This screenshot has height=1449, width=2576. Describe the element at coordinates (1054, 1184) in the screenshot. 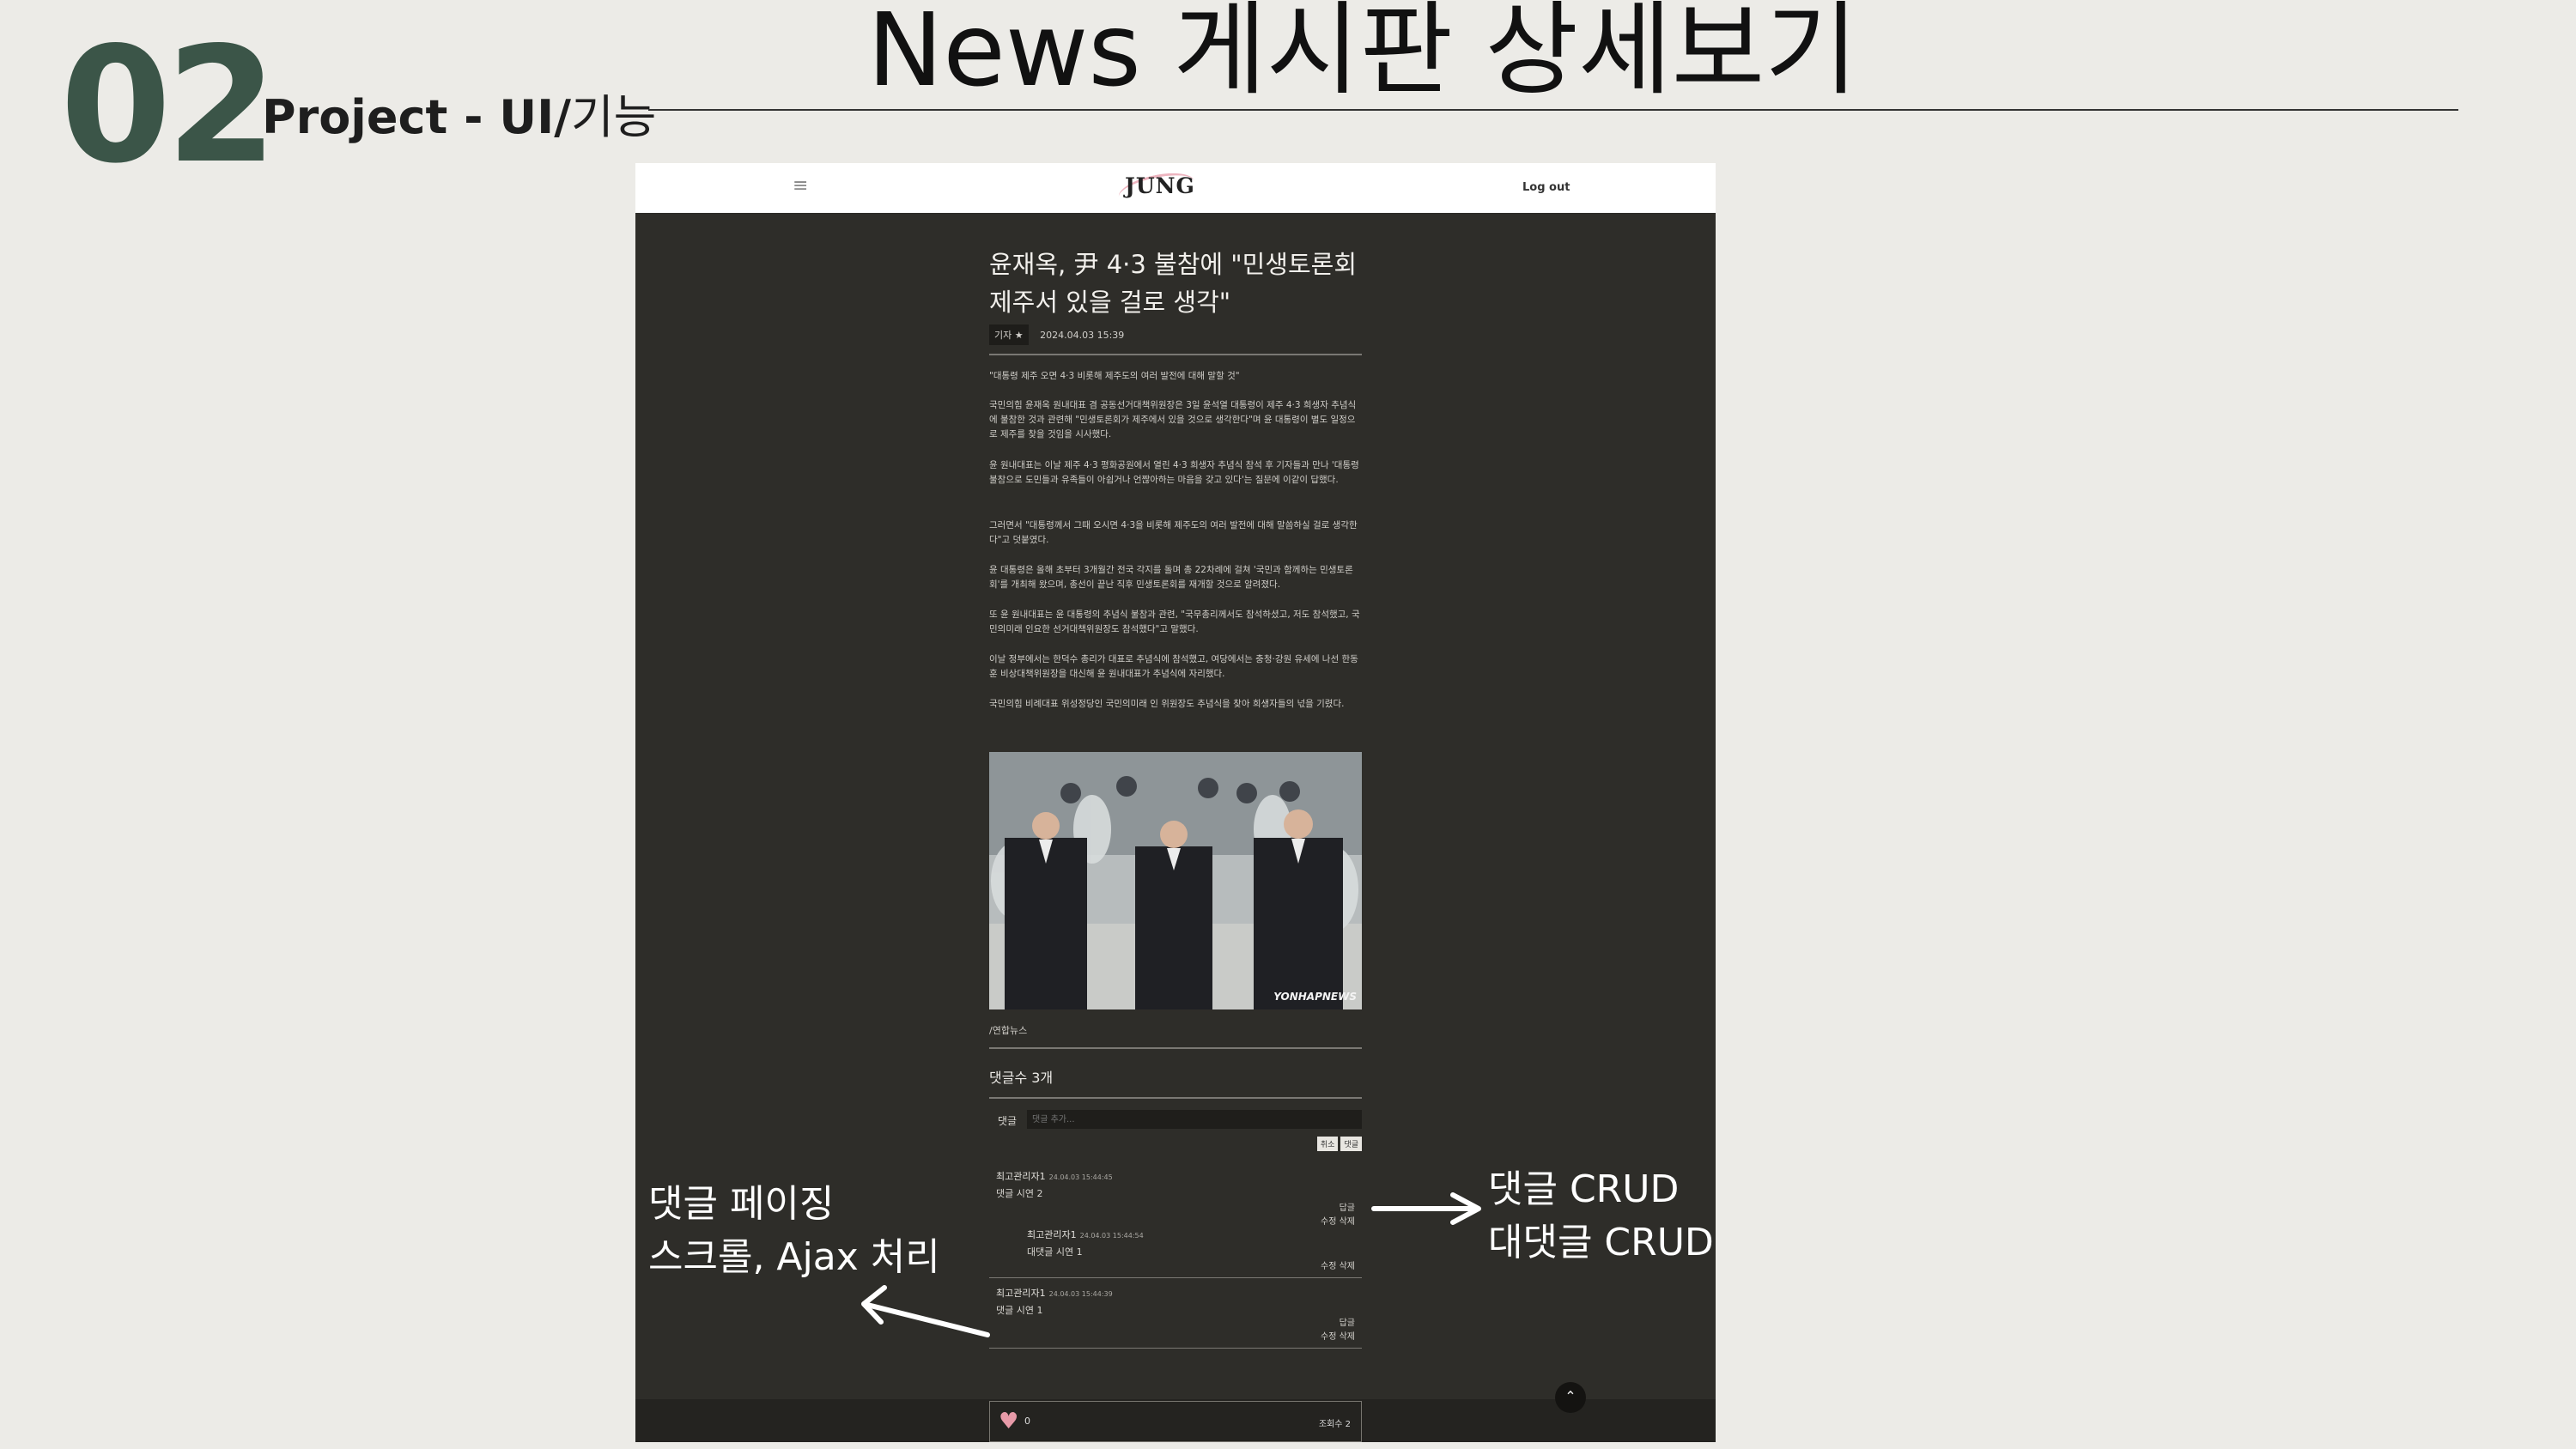

I see `comment-item: 최고관리자1 24.04.03 15:44:45 댓글 시연 2` at that location.